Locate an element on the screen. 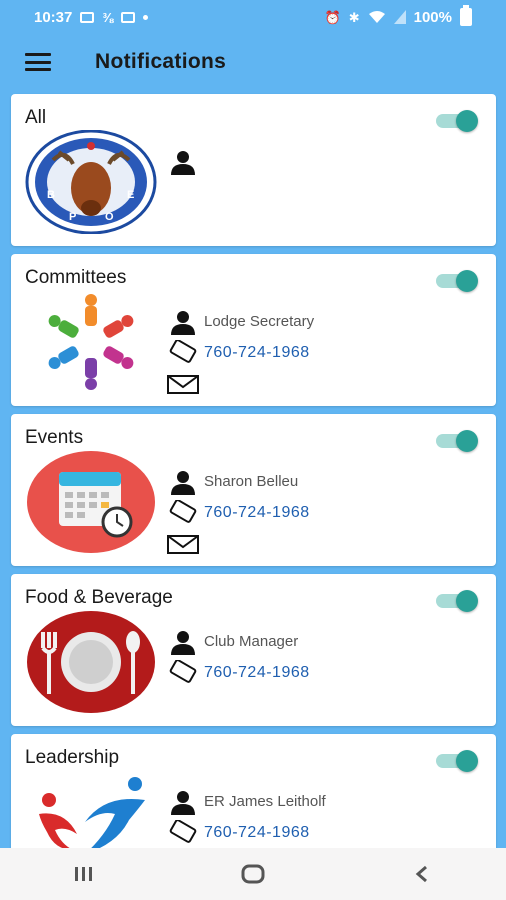 The width and height of the screenshot is (506, 900). battery-icon is located at coordinates (466, 15).